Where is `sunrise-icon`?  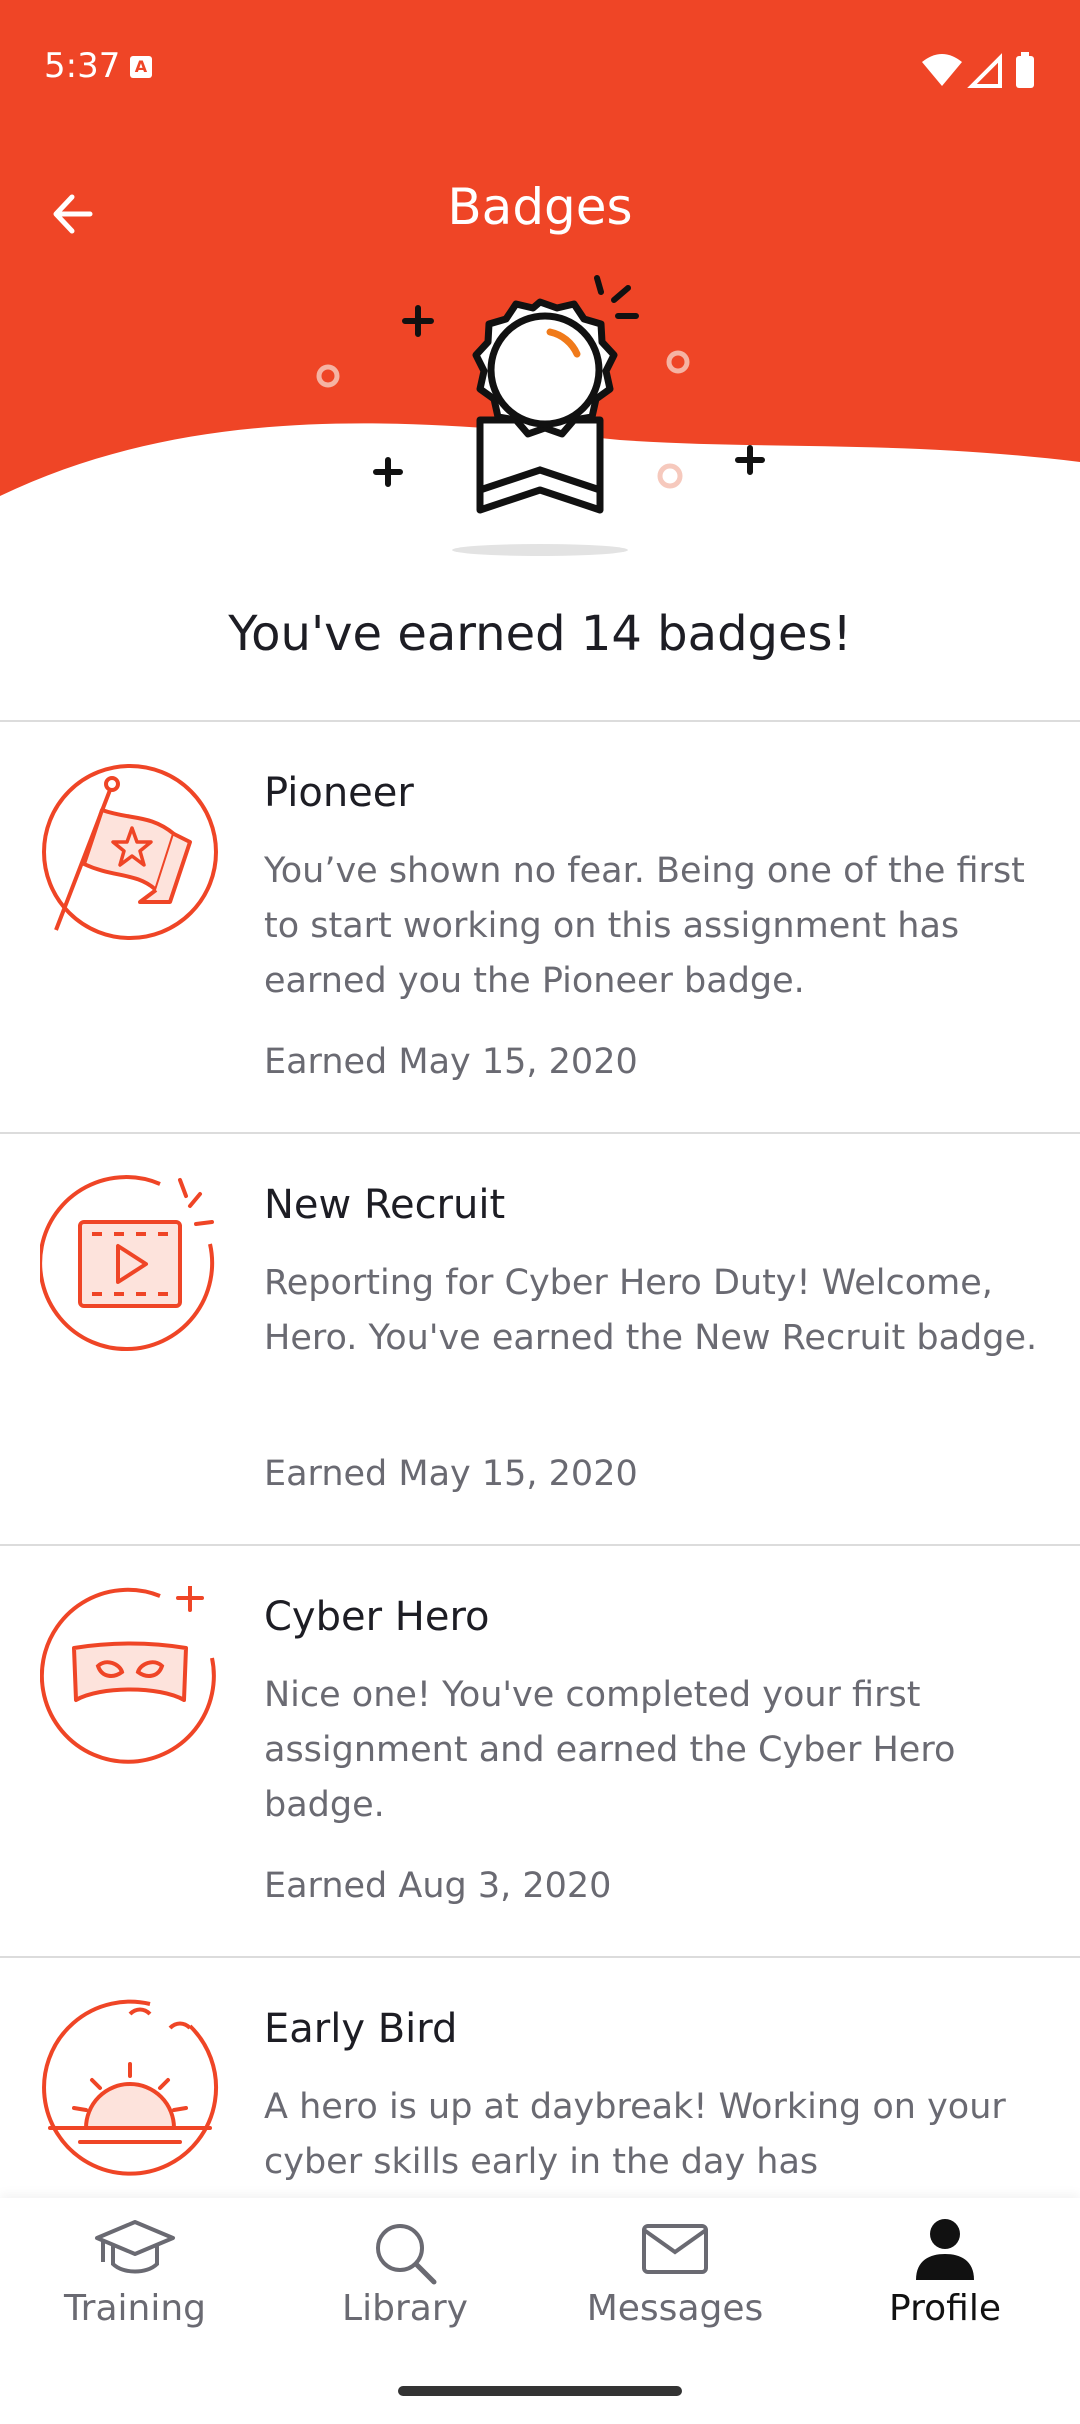 sunrise-icon is located at coordinates (130, 2087).